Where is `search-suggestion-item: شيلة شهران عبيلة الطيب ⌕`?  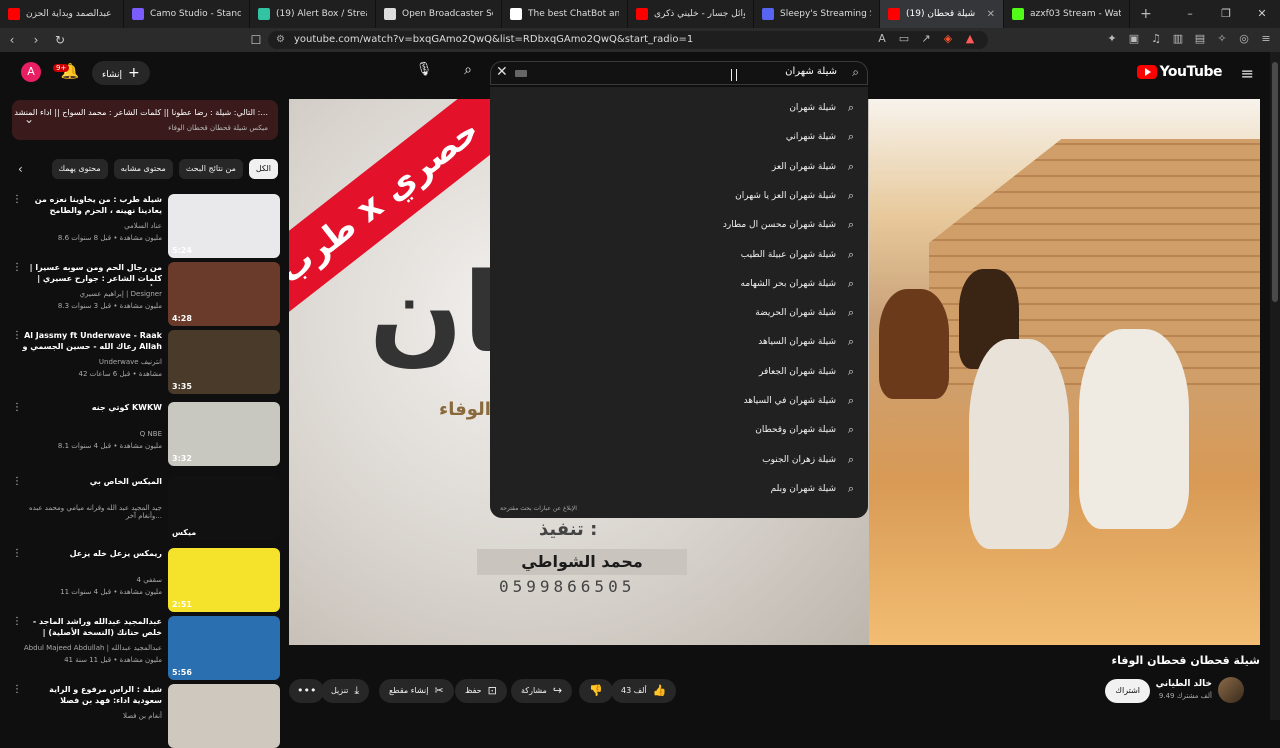 search-suggestion-item: شيلة شهران عبيلة الطيب ⌕ is located at coordinates (799, 255).